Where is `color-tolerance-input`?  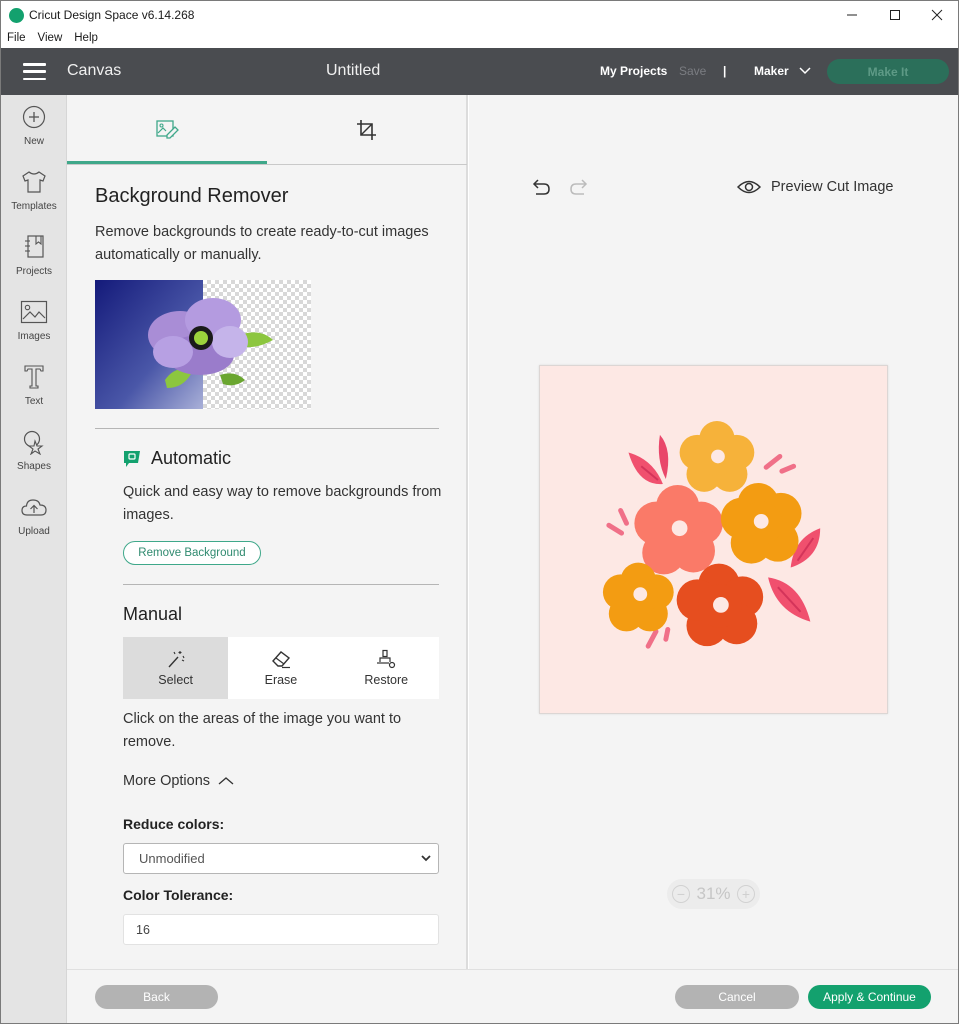
color-tolerance-input is located at coordinates (281, 929).